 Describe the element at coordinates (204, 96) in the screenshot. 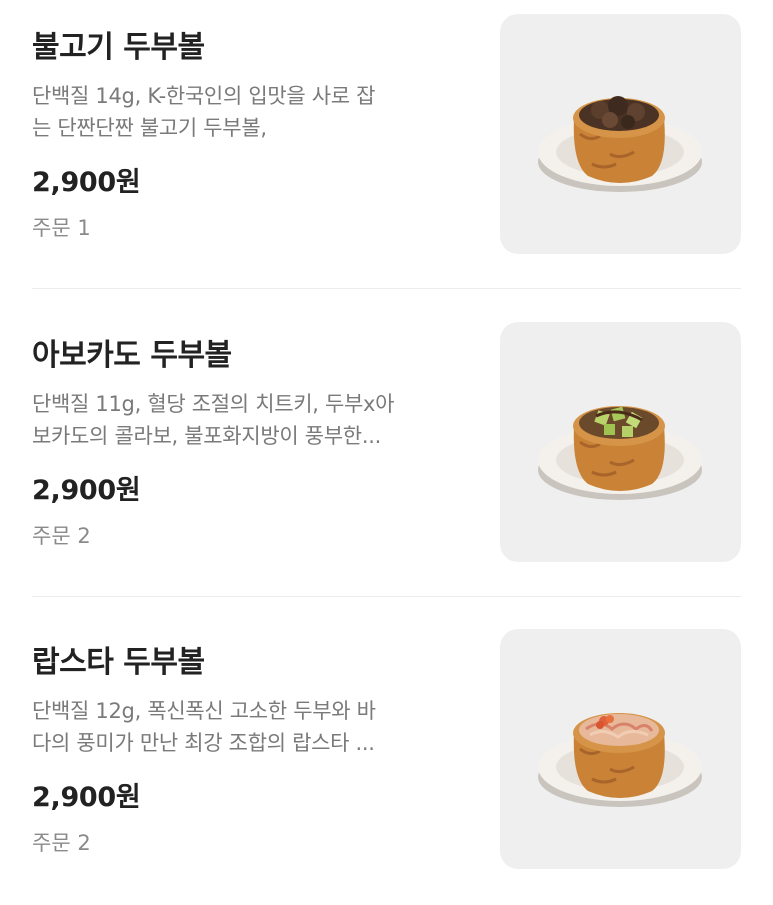

I see `description-line: 단백질 14g, K-한국인의 입맛을 사로 잡` at that location.